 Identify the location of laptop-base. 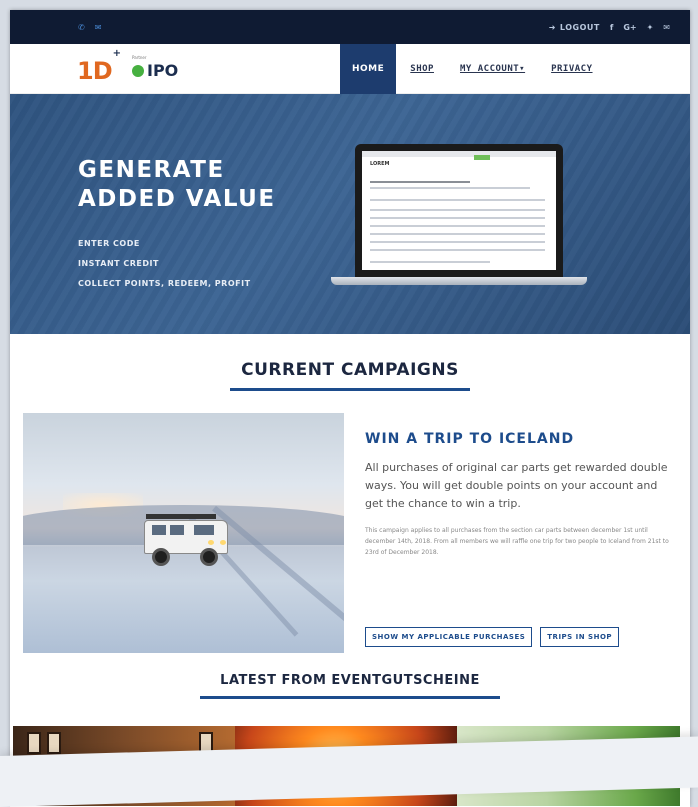
(459, 281).